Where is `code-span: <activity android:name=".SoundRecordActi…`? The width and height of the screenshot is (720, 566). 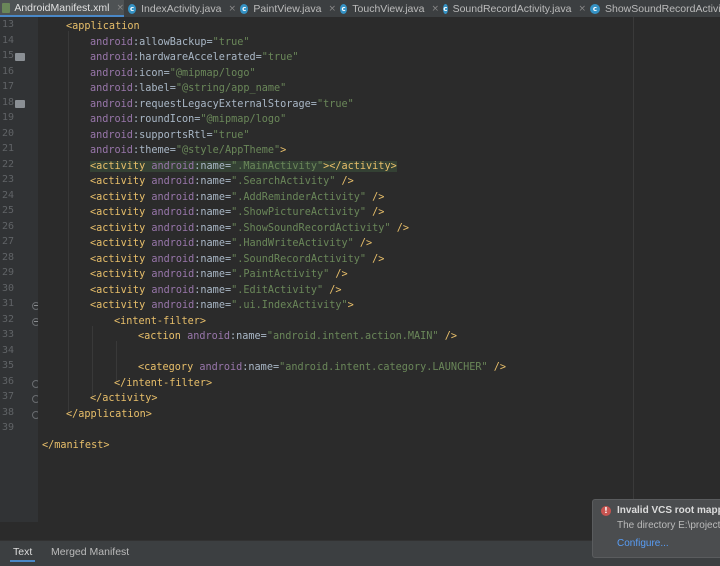 code-span: <activity android:name=".SoundRecordActi… is located at coordinates (237, 259).